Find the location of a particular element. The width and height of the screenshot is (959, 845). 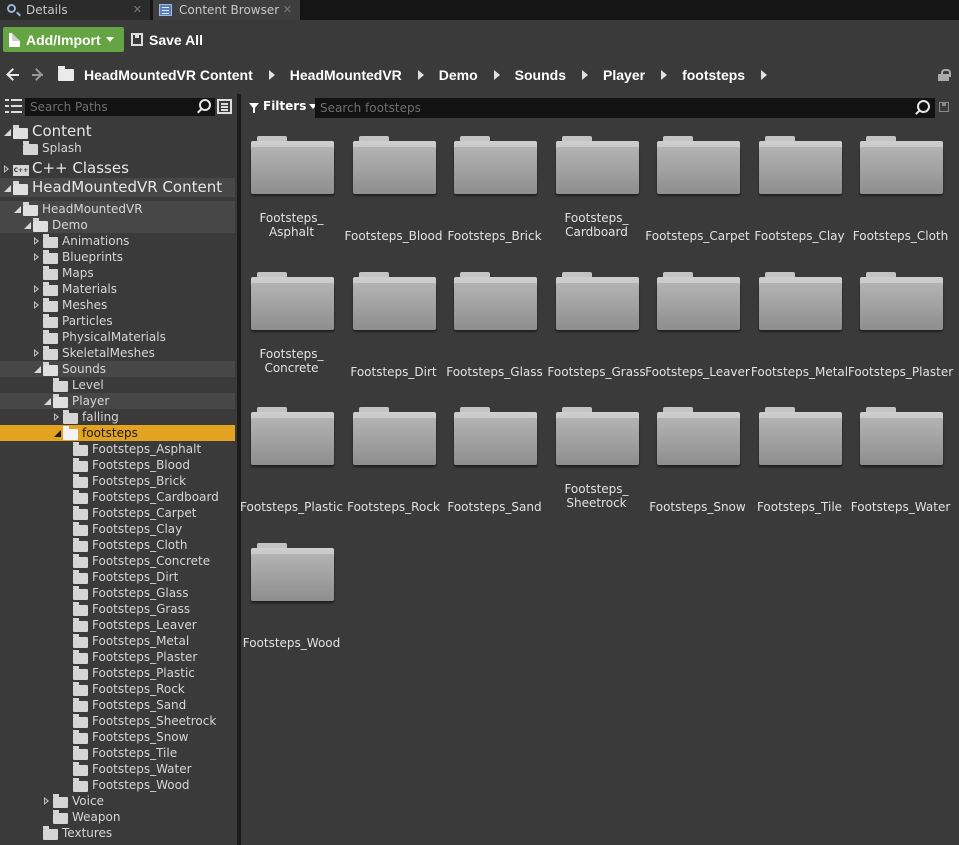

folder-tile: Footsteps_Glass is located at coordinates (494, 326).